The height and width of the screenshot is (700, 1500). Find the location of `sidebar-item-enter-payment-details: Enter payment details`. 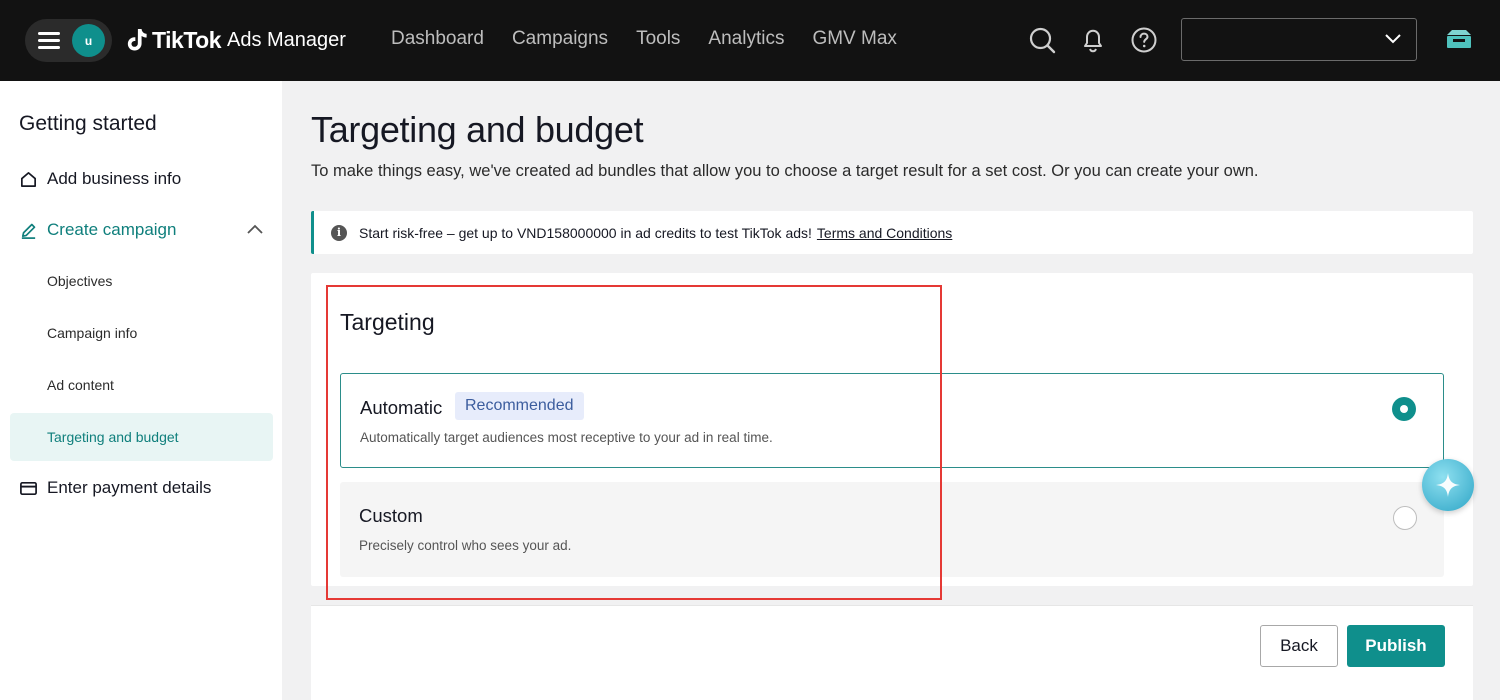

sidebar-item-enter-payment-details: Enter payment details is located at coordinates (115, 488).